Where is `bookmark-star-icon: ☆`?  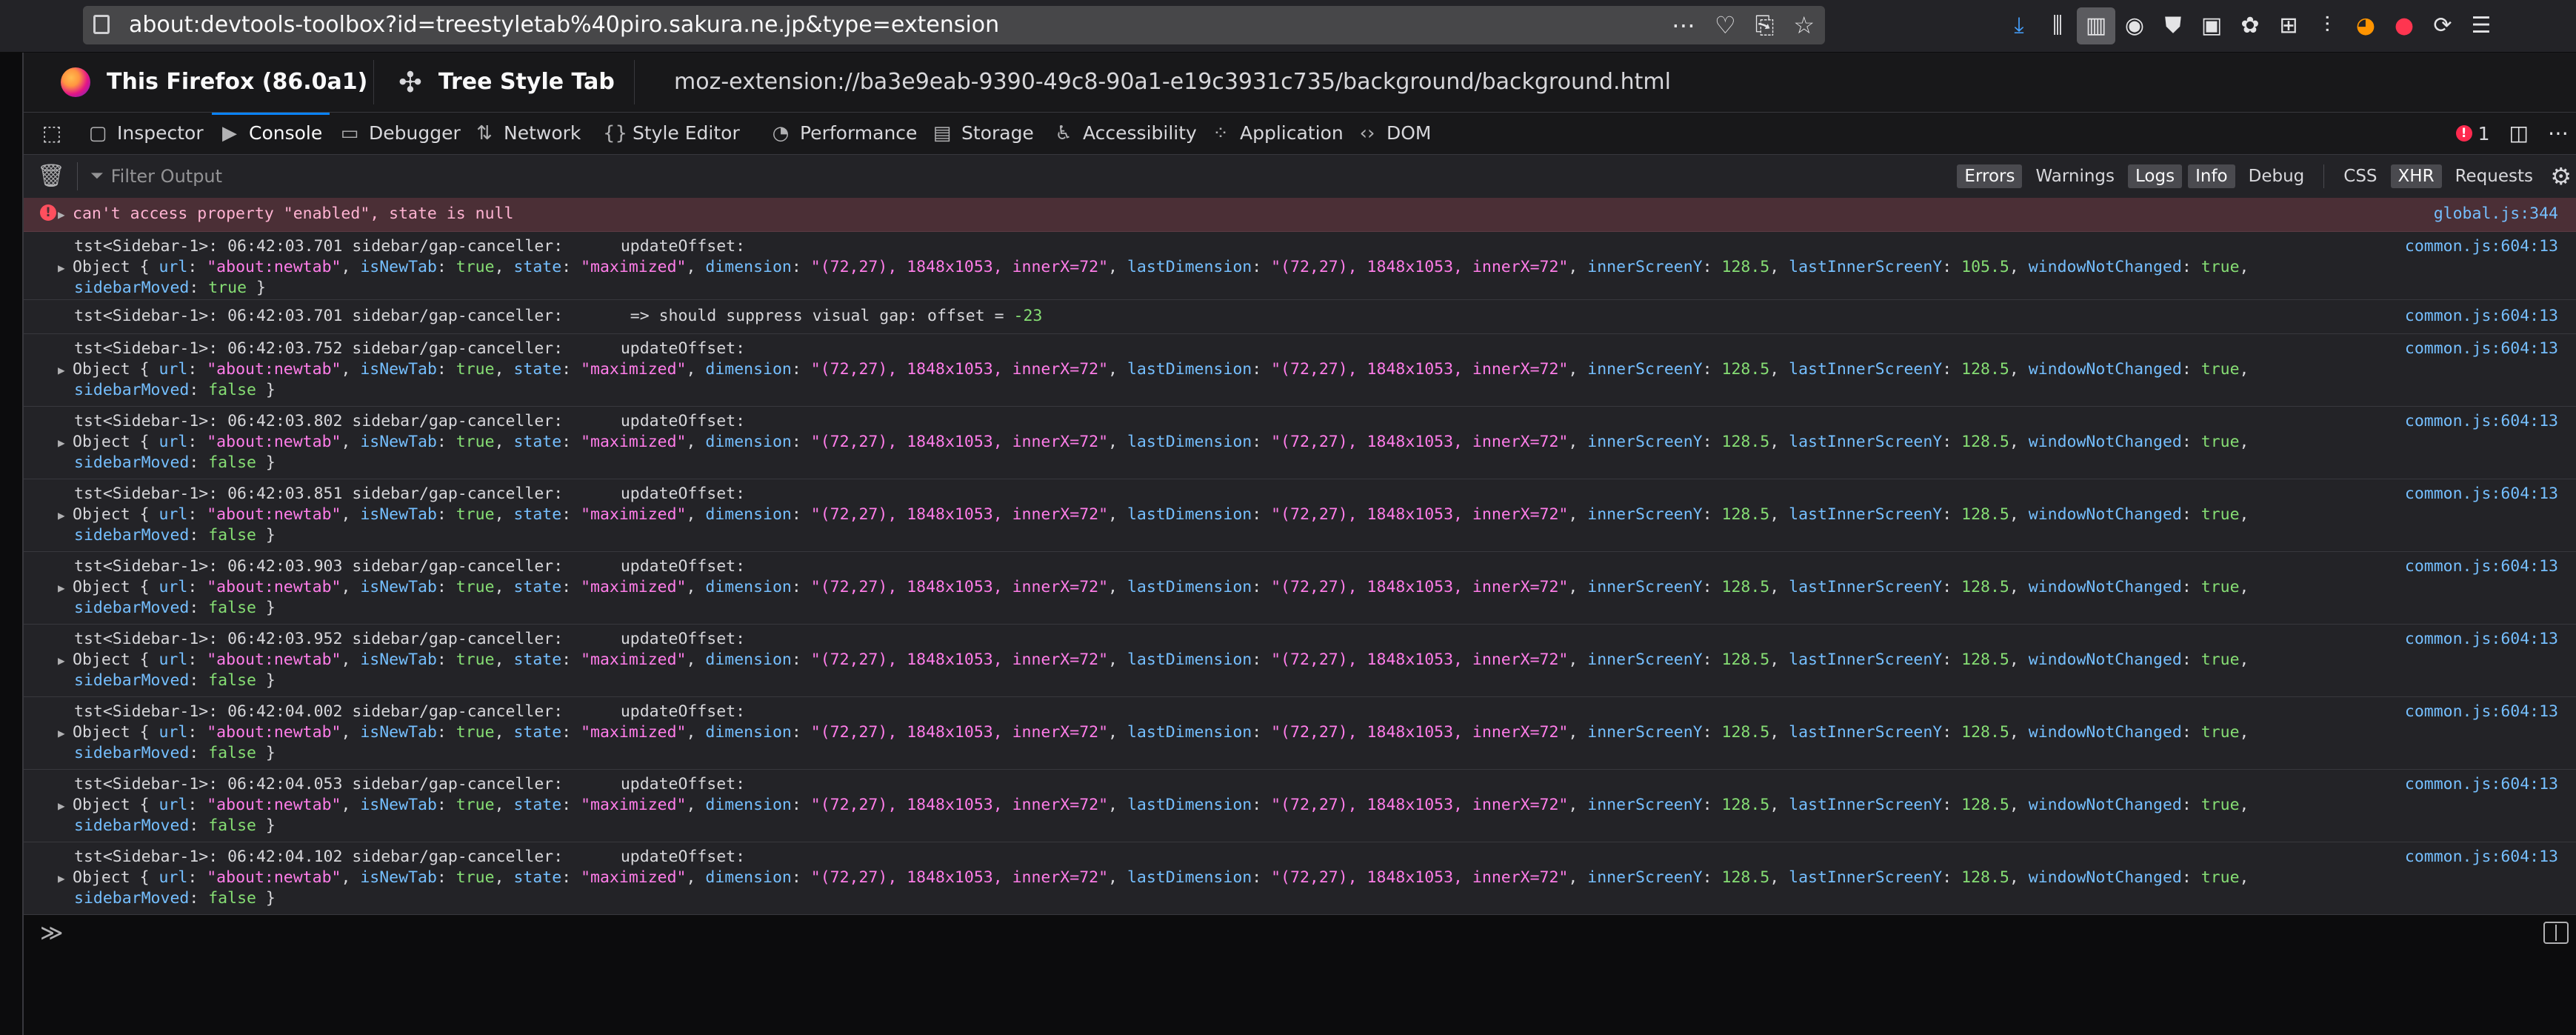 bookmark-star-icon: ☆ is located at coordinates (1804, 25).